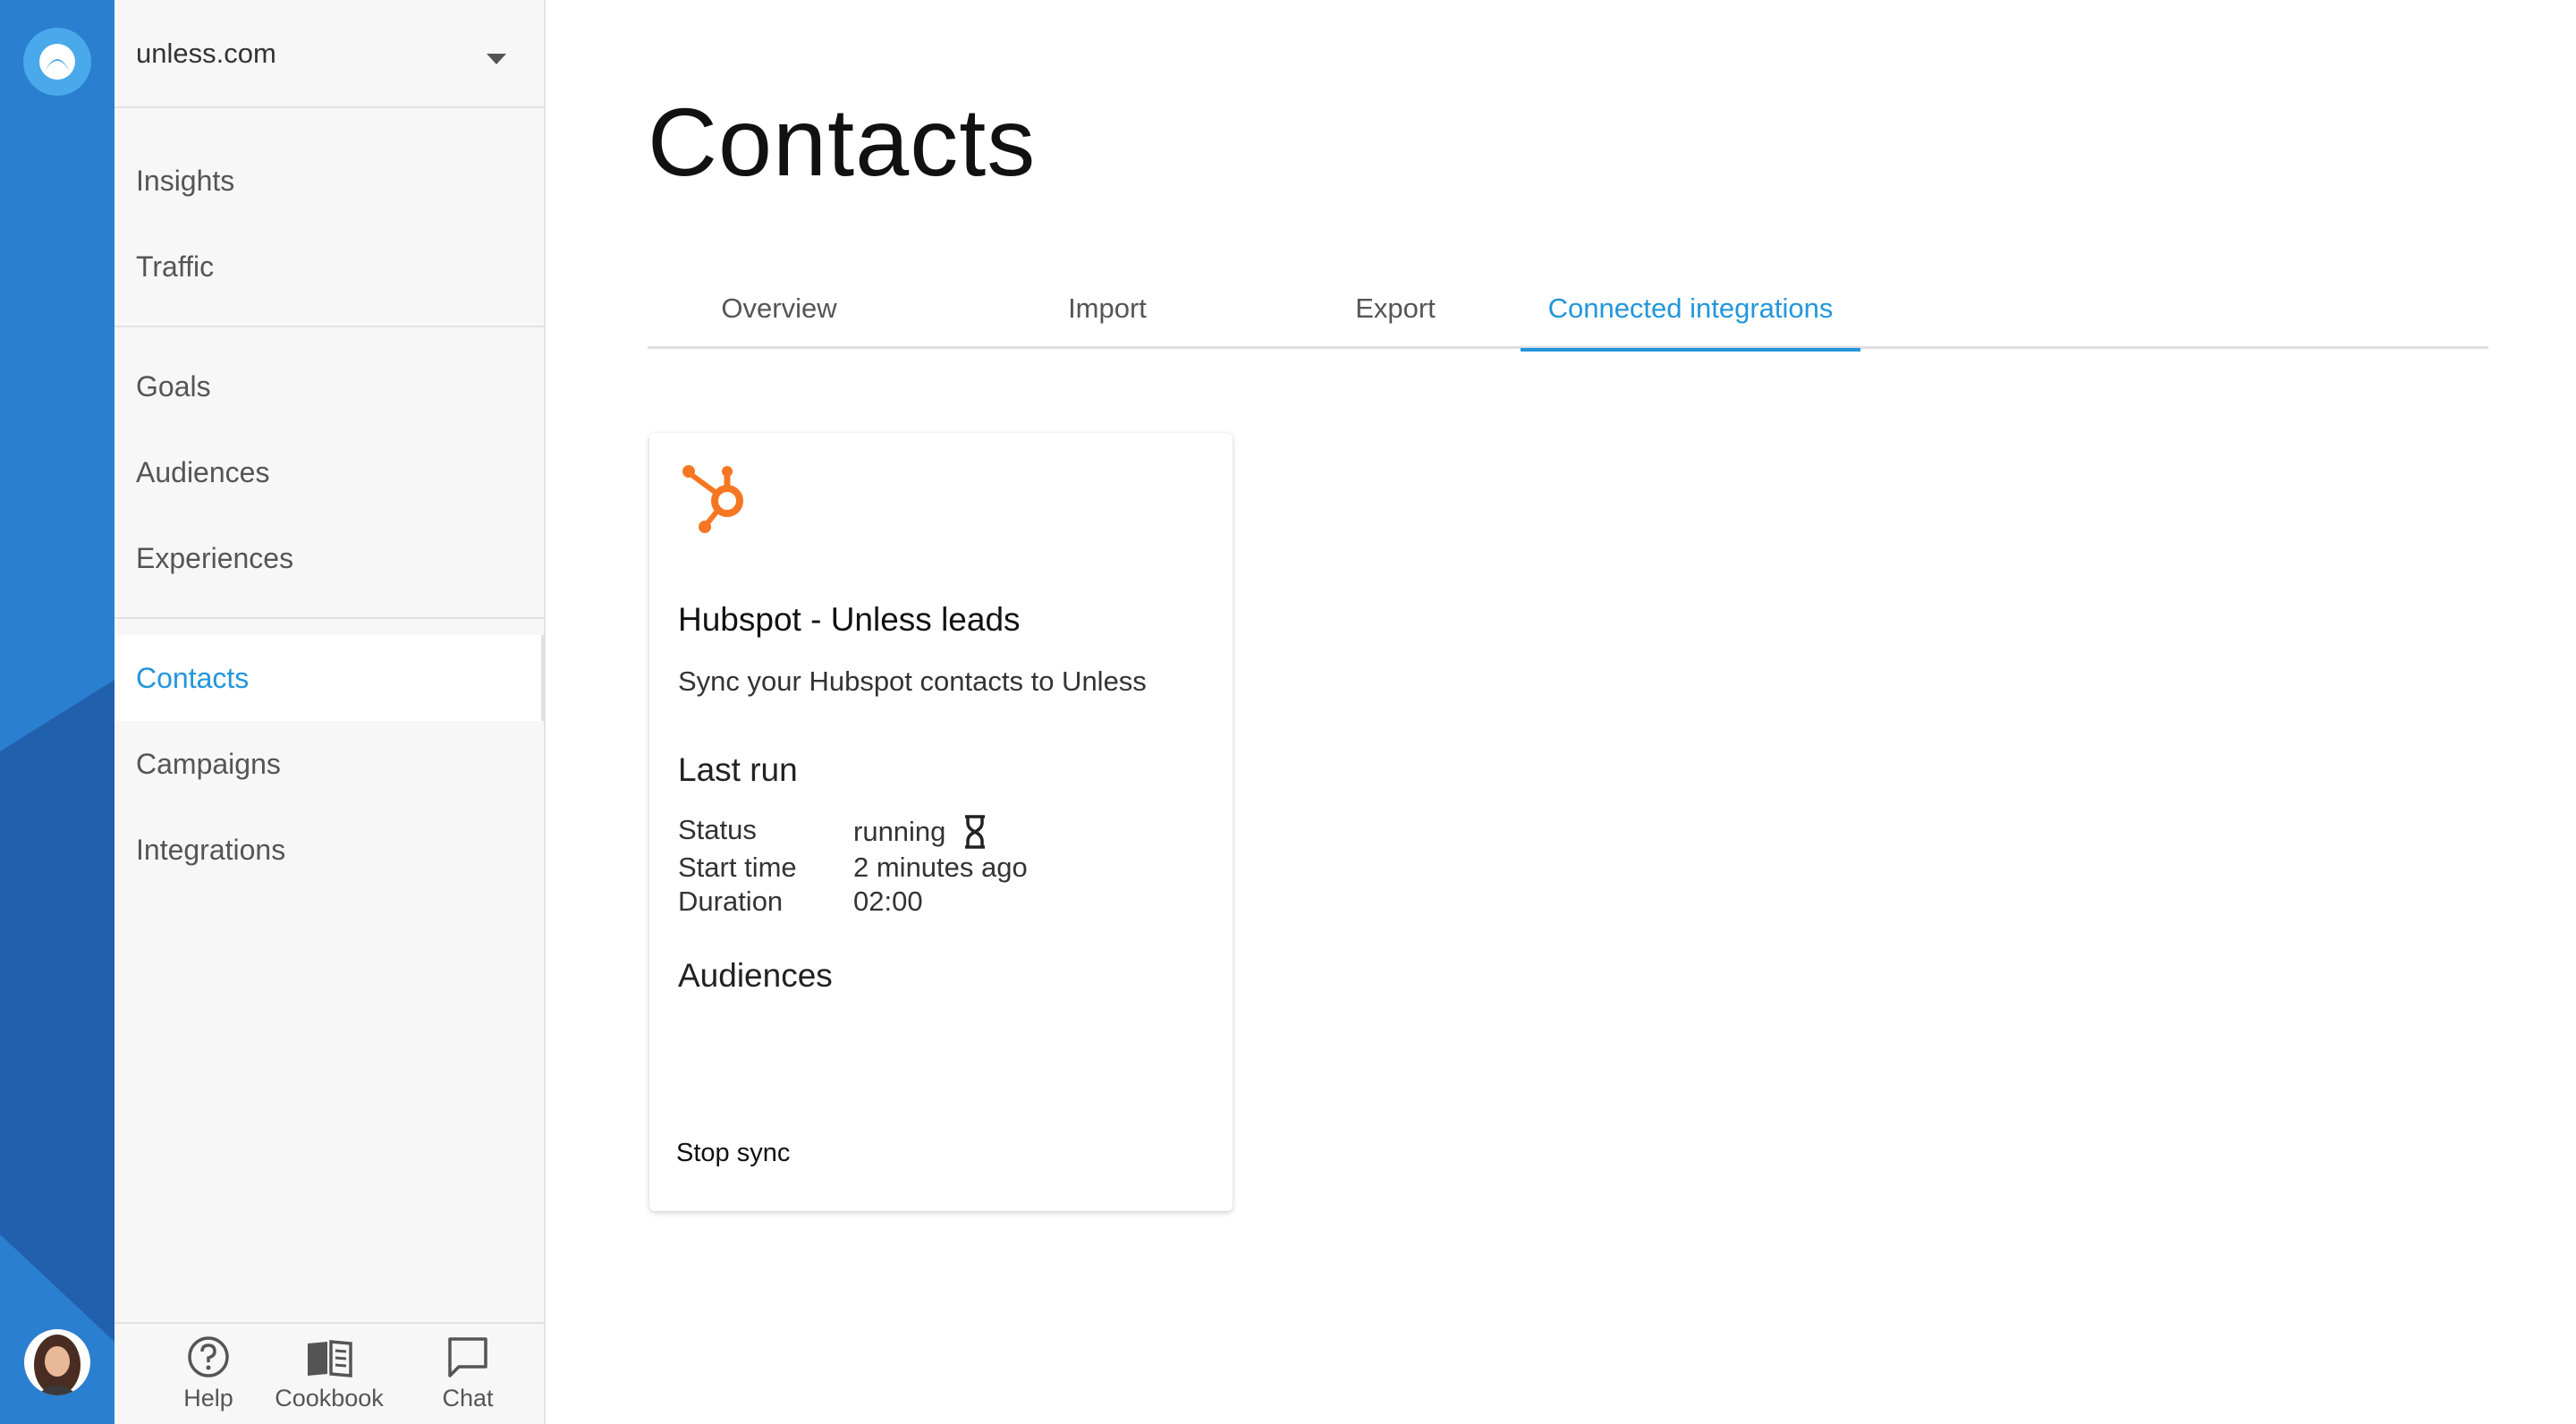 This screenshot has width=2576, height=1424. I want to click on app-rail, so click(57, 712).